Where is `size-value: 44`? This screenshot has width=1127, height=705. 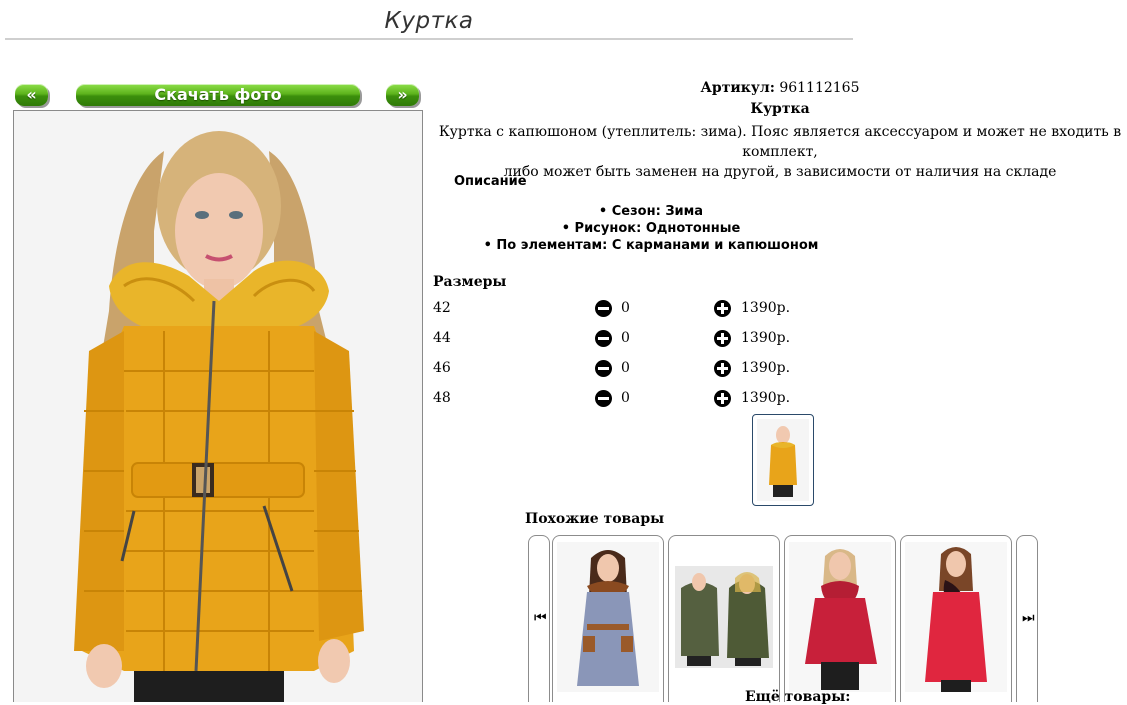
size-value: 44 is located at coordinates (442, 338).